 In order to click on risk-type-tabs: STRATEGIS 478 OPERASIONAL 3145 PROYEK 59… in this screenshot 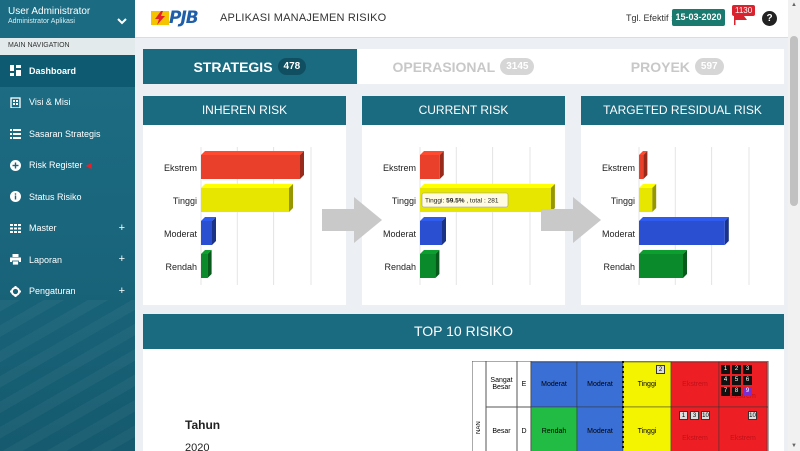, I will do `click(463, 66)`.